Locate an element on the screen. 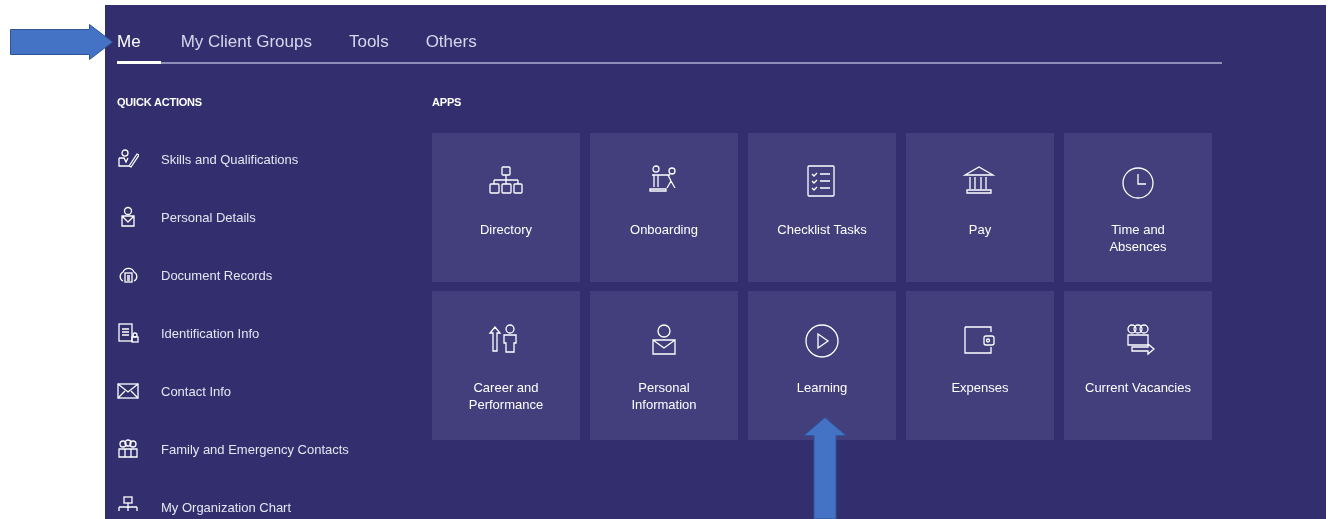  app-tile: Expenses is located at coordinates (980, 365).